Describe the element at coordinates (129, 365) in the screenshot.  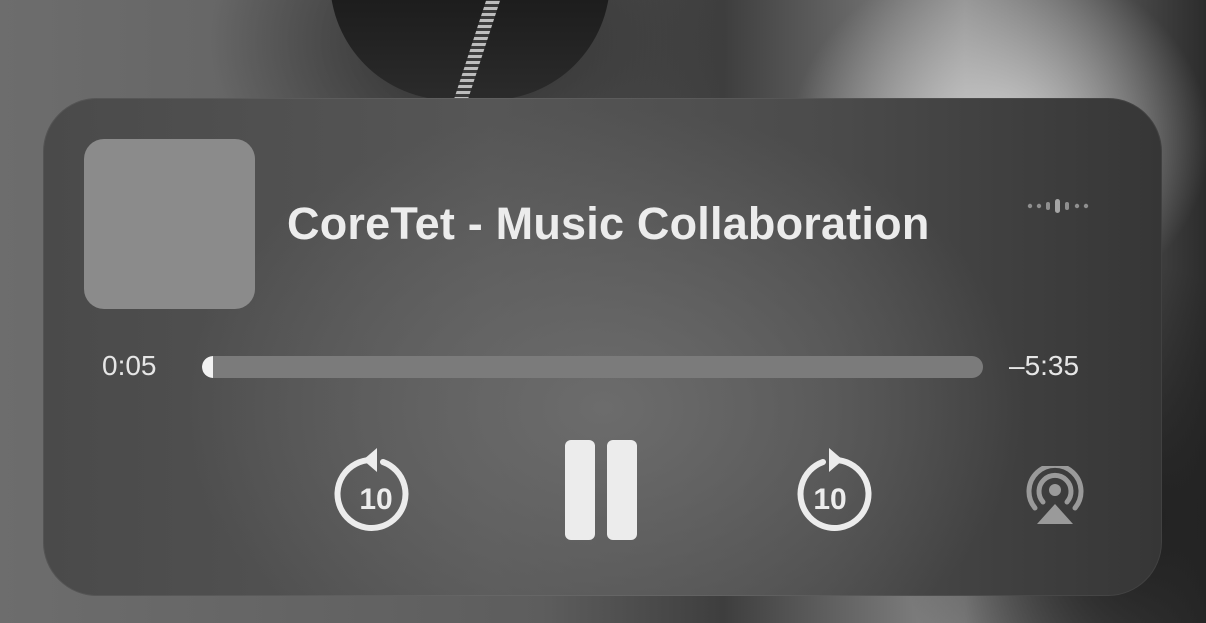
I see `elapsed-time: 0:05` at that location.